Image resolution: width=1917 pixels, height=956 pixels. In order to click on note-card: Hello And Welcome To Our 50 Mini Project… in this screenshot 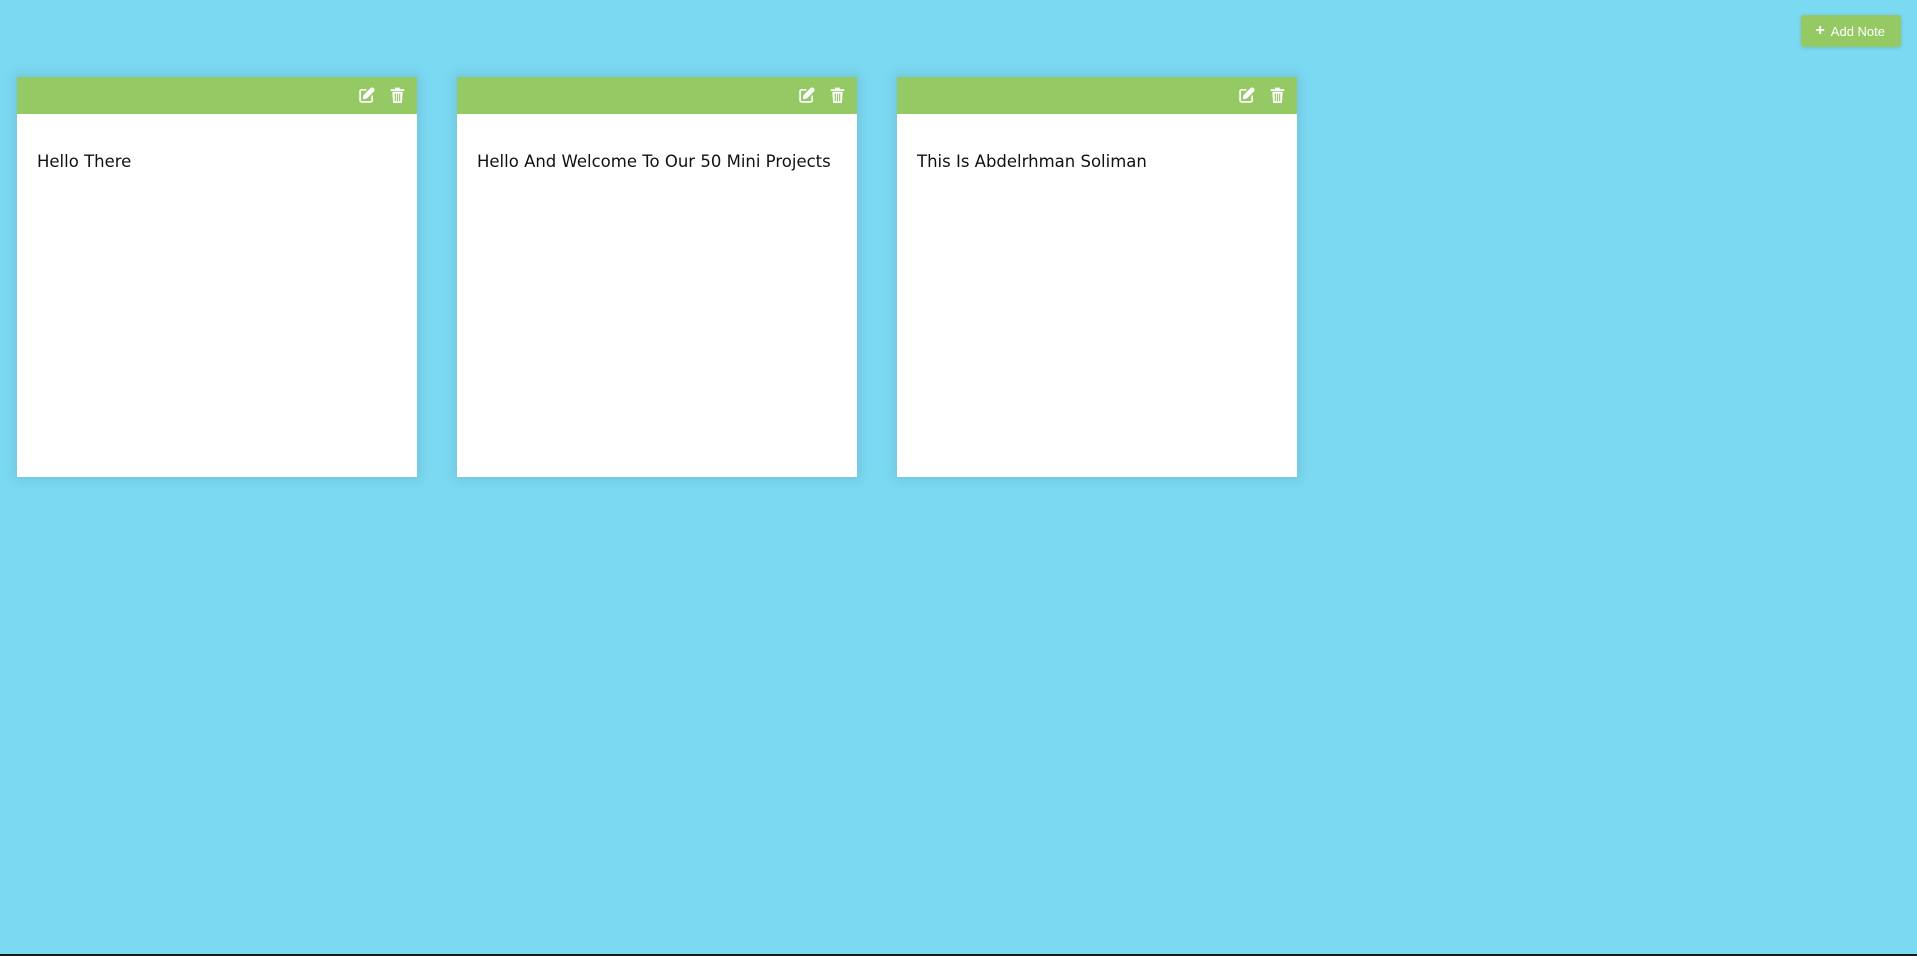, I will do `click(657, 277)`.